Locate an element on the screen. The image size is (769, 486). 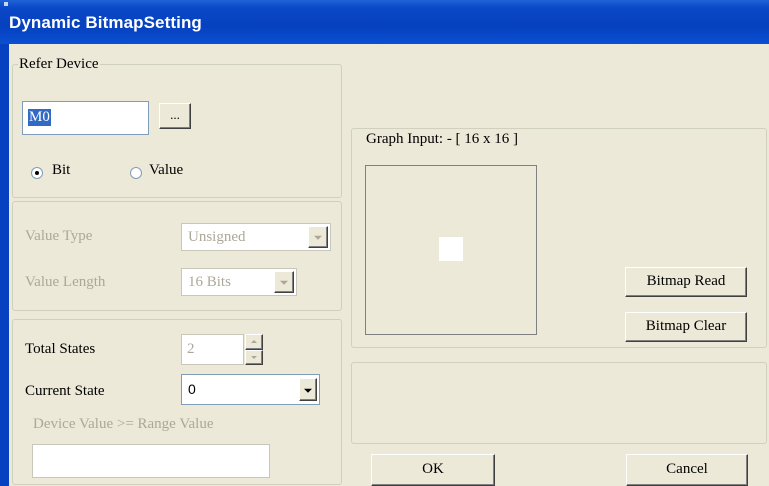
device-input-value: M0 is located at coordinates (39, 117).